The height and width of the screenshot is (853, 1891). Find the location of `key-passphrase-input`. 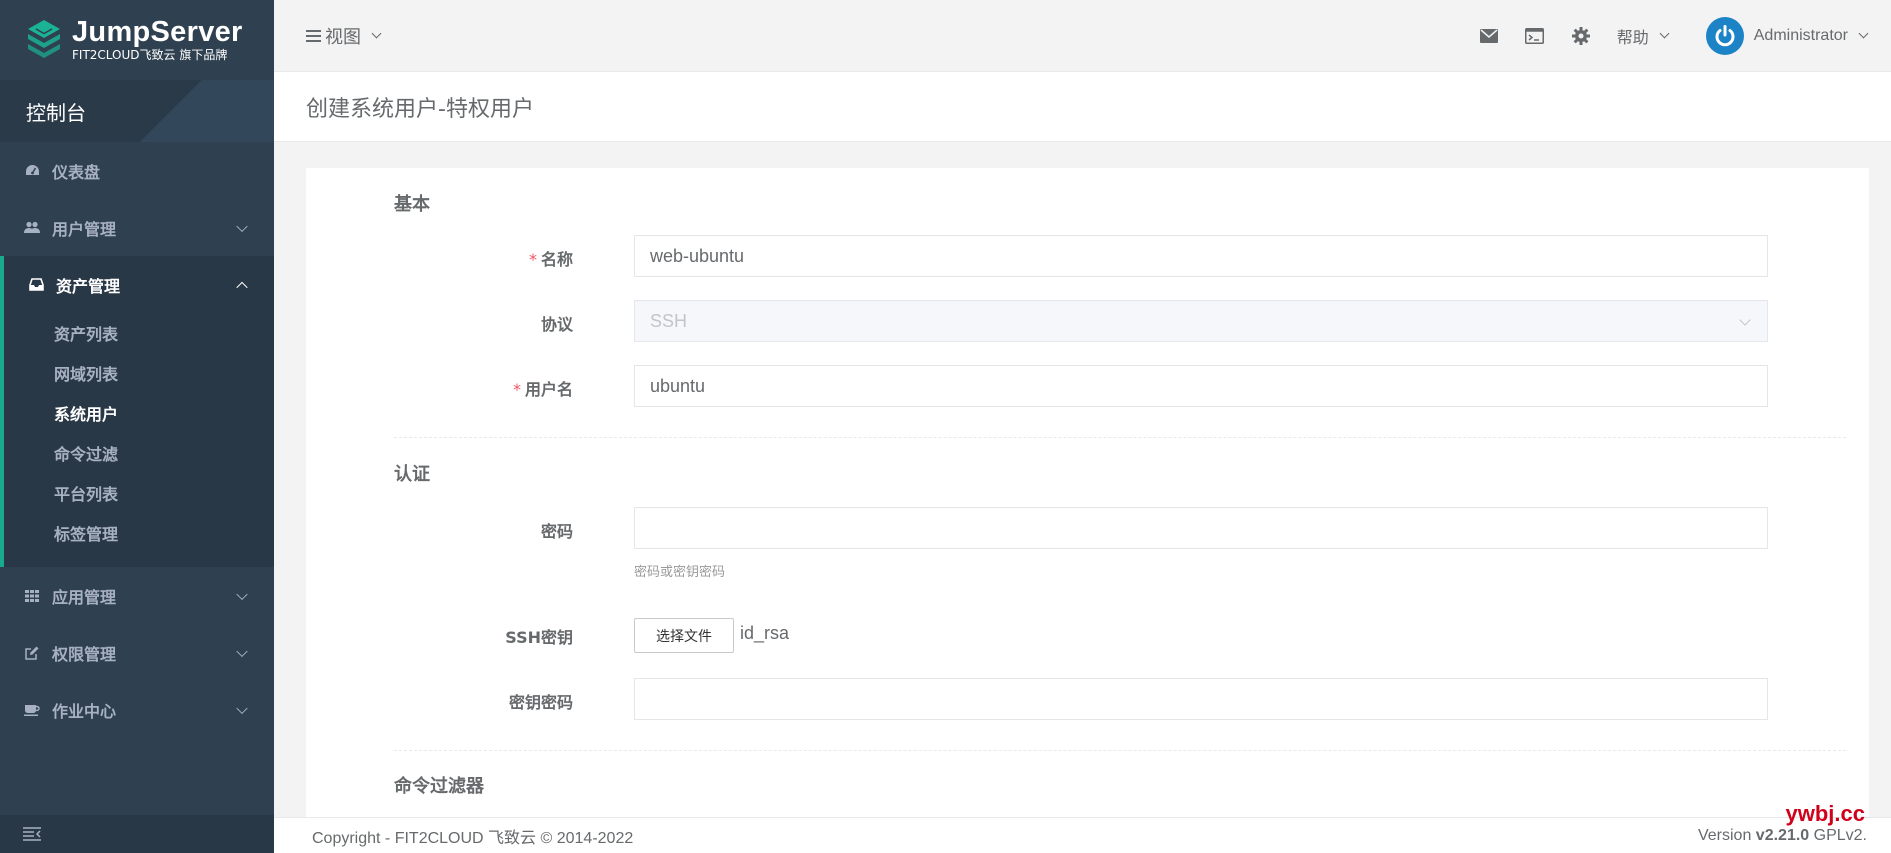

key-passphrase-input is located at coordinates (1201, 699).